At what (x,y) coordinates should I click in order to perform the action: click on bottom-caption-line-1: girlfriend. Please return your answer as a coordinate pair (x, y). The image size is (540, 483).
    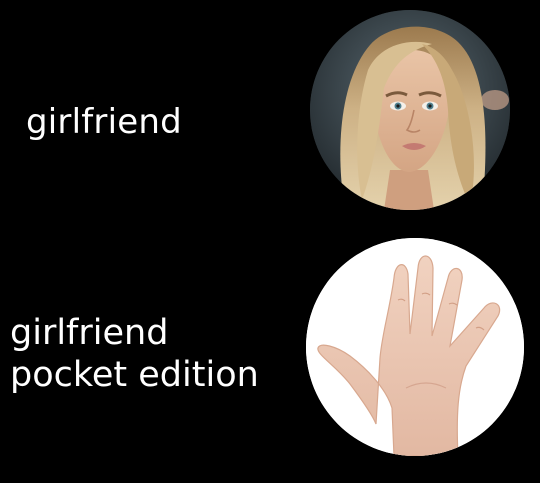
    Looking at the image, I should click on (89, 333).